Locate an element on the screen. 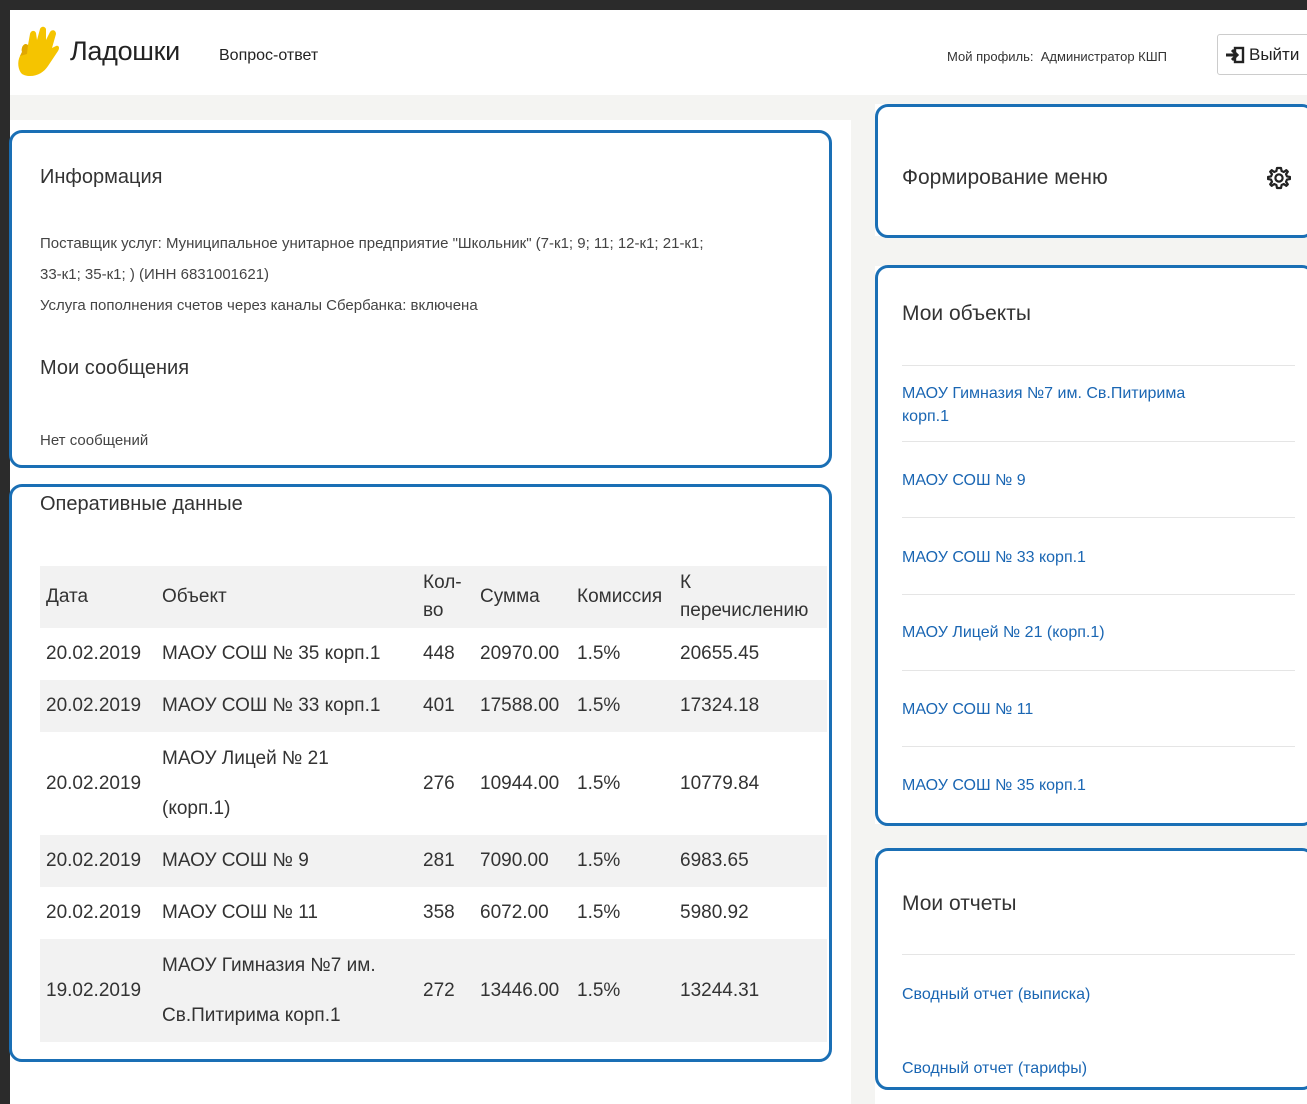 This screenshot has height=1104, width=1307. cell-sum: 13446.00 is located at coordinates (522, 990).